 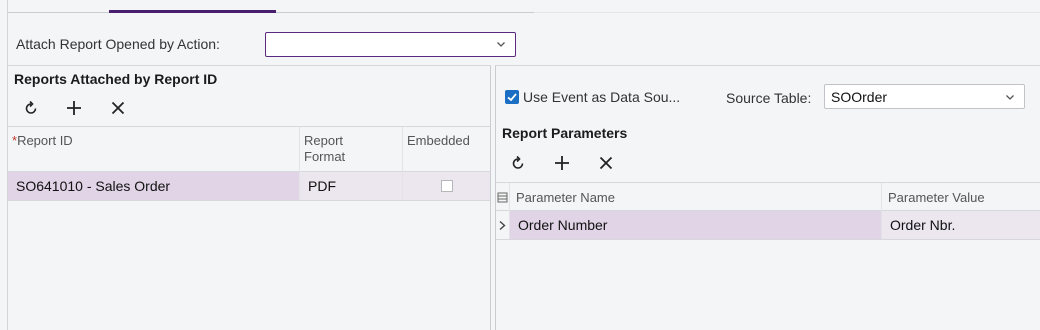 I want to click on attach-report-row: Attach Report Opened by Action:, so click(x=266, y=44).